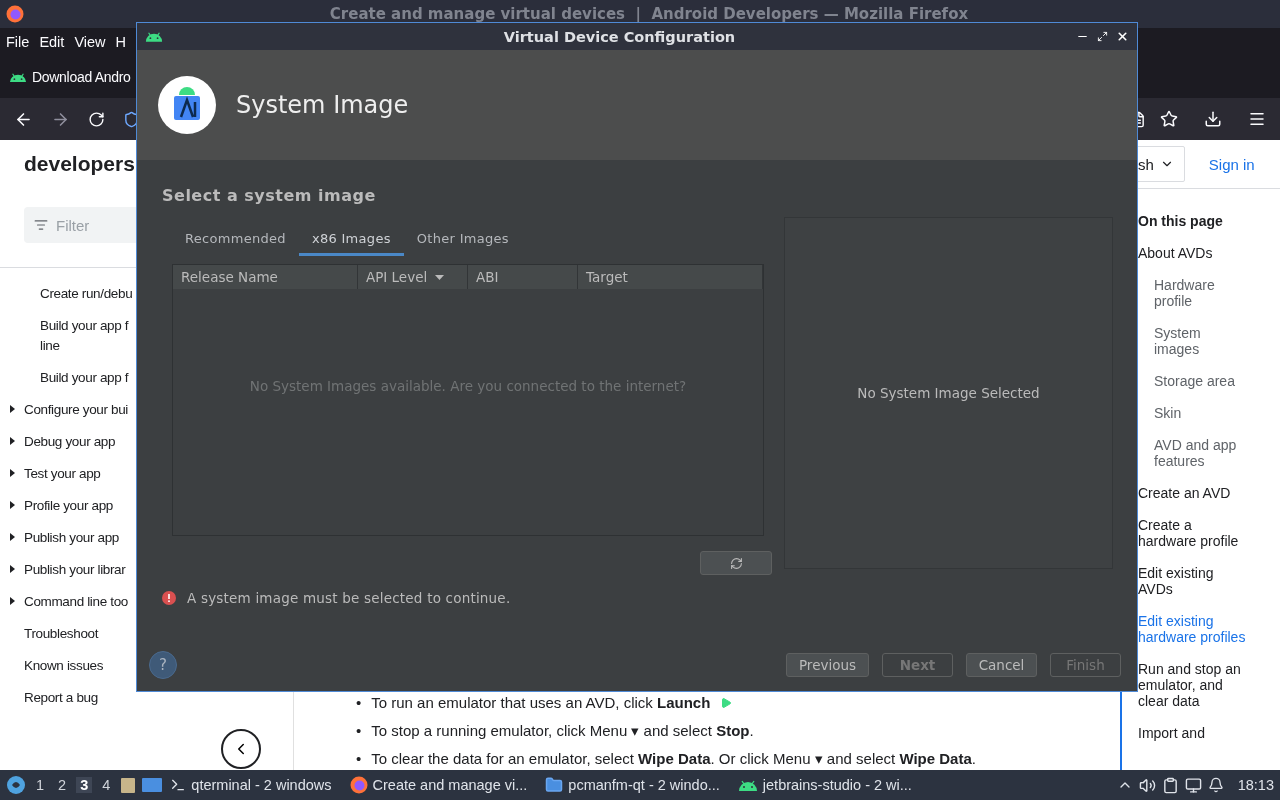 The height and width of the screenshot is (800, 1280). I want to click on instruction-text: To clear the data for an emulator, select Wipe Data. Or click Menu ▾ and select Wipe Data., so click(673, 758).